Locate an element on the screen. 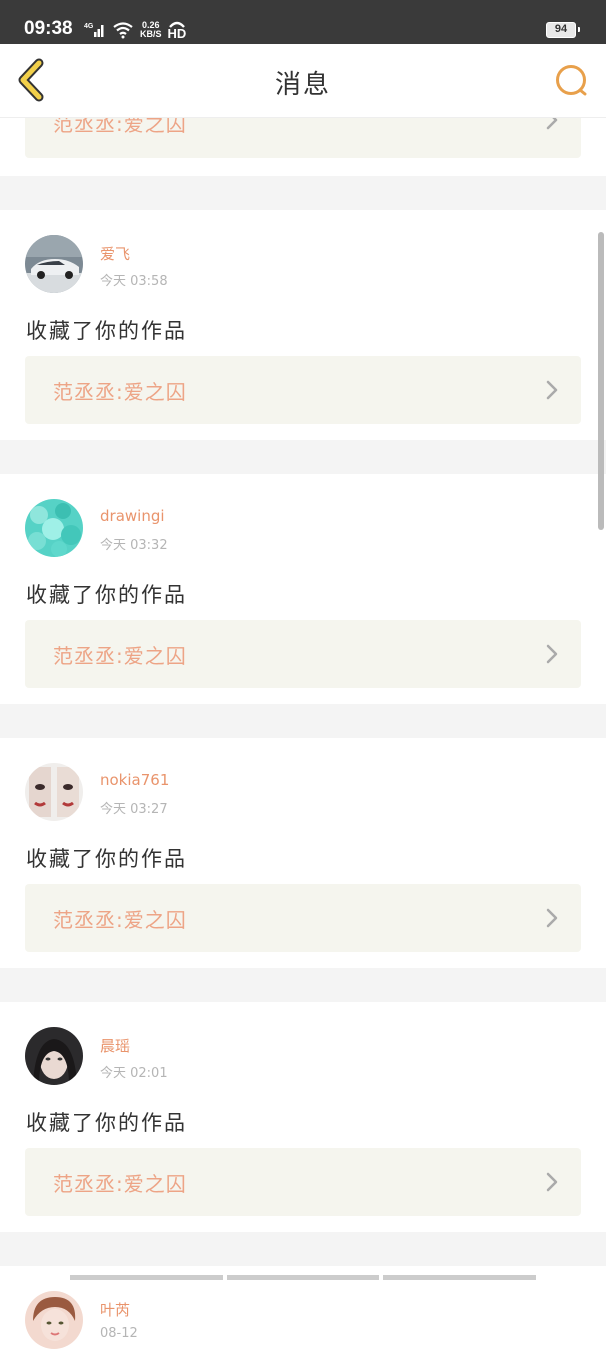 The height and width of the screenshot is (1366, 606). hd-label: HD is located at coordinates (177, 33).